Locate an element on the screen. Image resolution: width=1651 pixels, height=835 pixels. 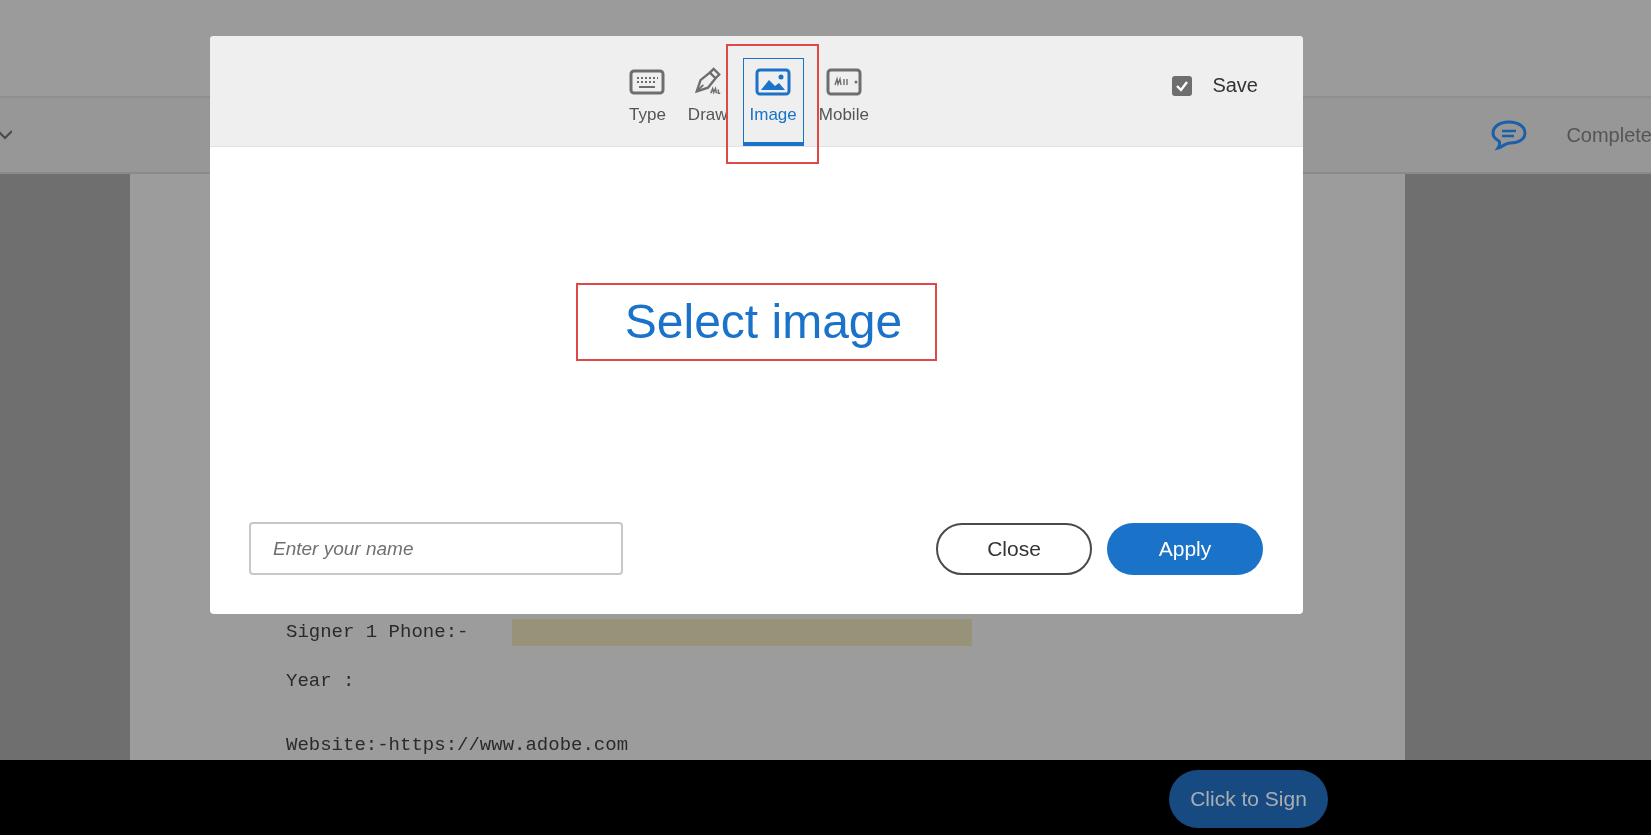
close-button: Close is located at coordinates (1014, 548).